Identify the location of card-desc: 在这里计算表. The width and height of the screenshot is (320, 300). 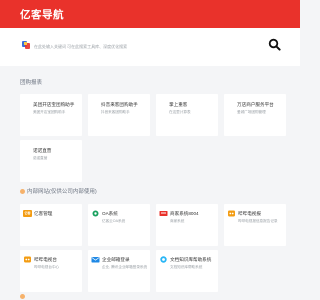
(180, 112).